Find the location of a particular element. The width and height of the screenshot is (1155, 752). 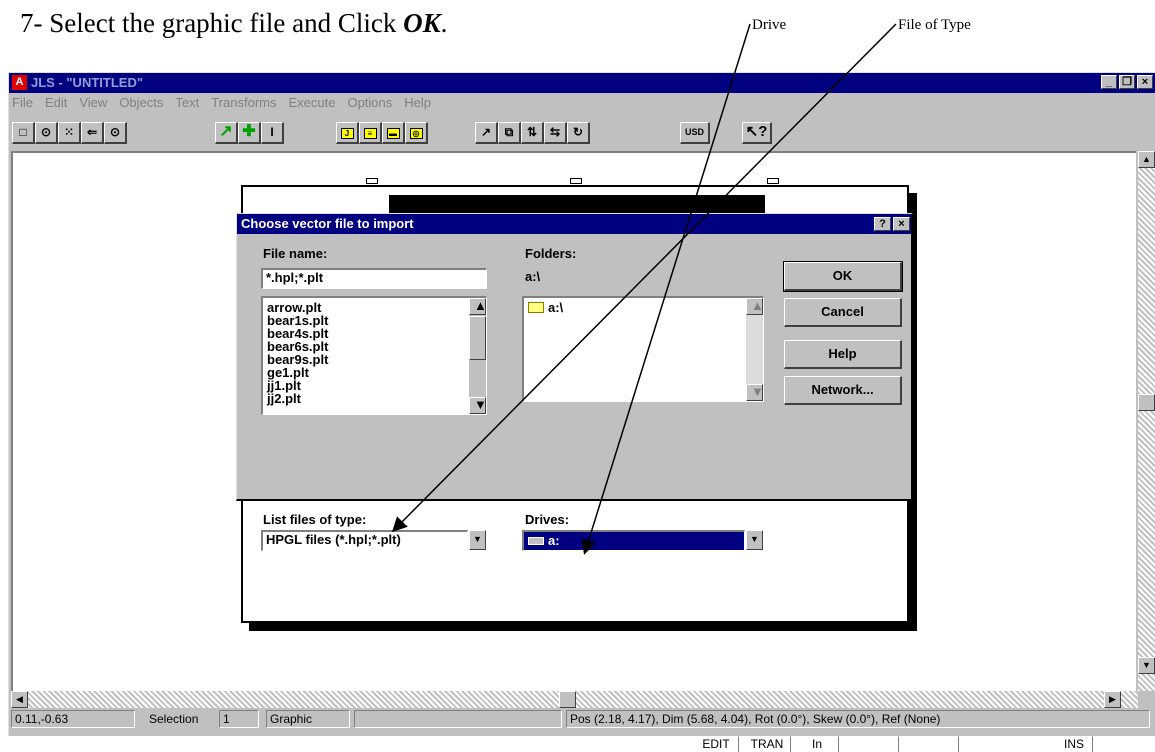

horizontal-scroll-thumb is located at coordinates (567, 699).